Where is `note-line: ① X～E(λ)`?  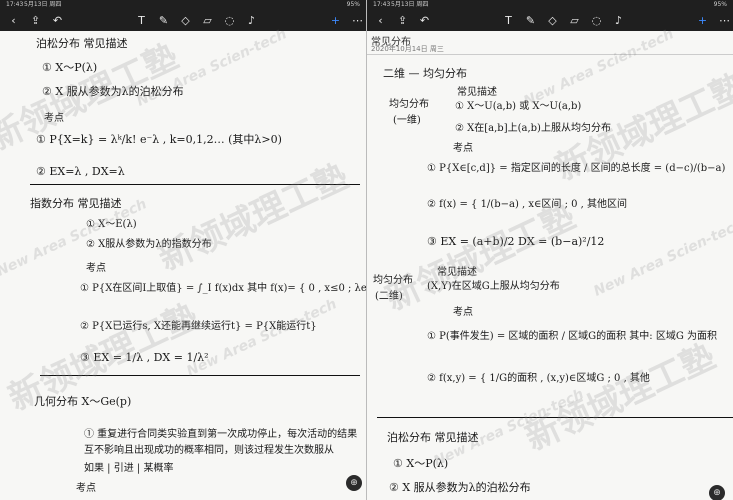 note-line: ① X～E(λ) is located at coordinates (111, 224).